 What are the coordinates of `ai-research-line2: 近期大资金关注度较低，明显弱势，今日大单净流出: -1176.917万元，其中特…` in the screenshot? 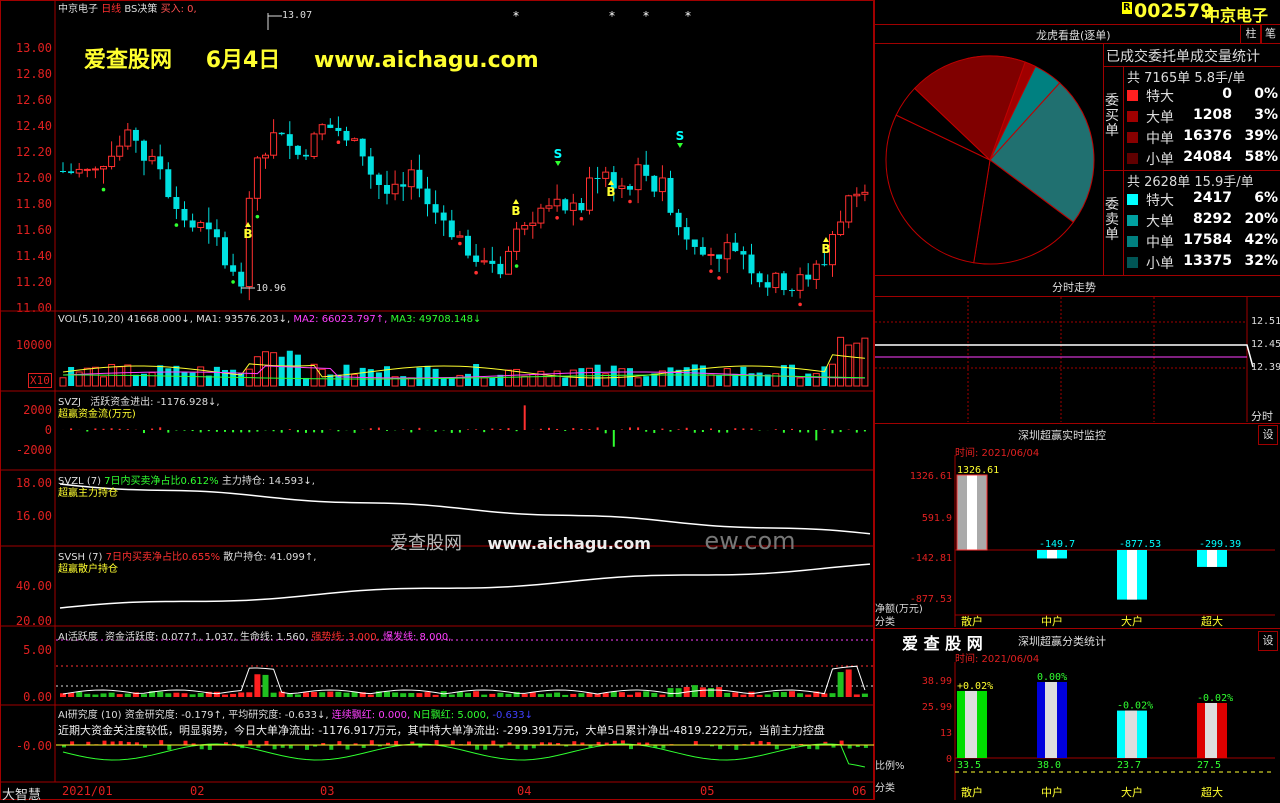 It's located at (465, 730).